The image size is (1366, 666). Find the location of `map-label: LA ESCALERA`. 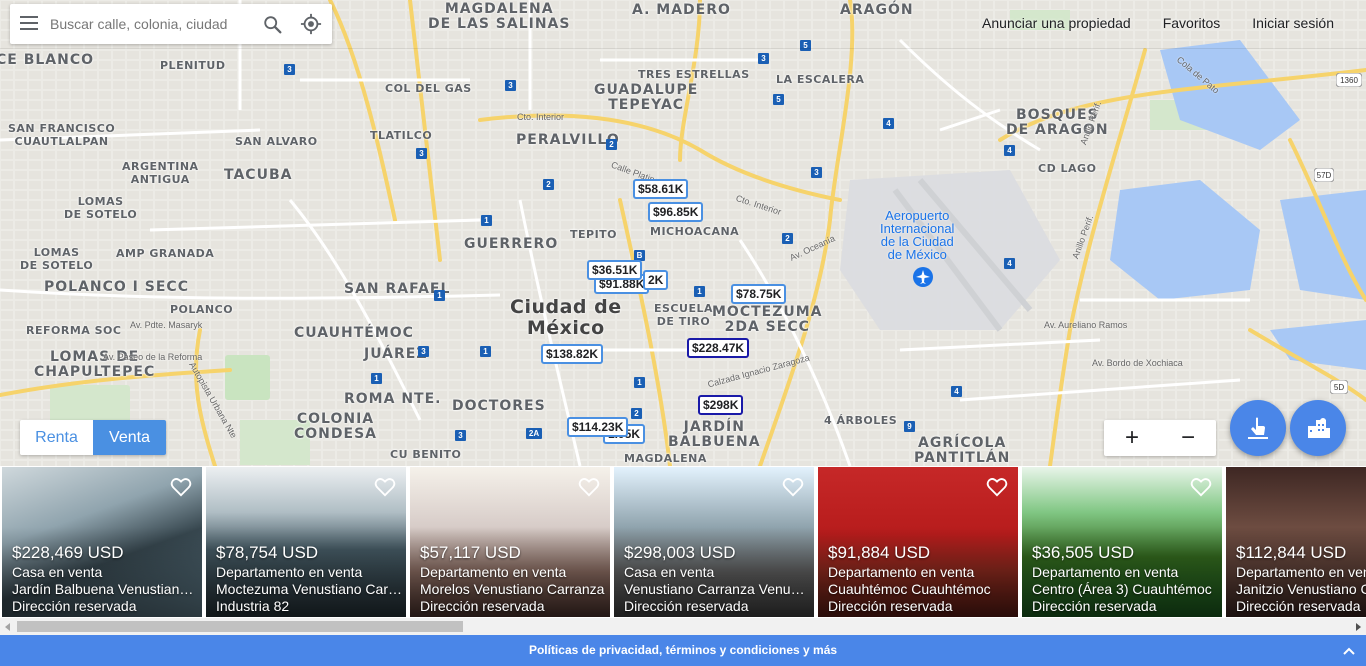

map-label: LA ESCALERA is located at coordinates (820, 79).